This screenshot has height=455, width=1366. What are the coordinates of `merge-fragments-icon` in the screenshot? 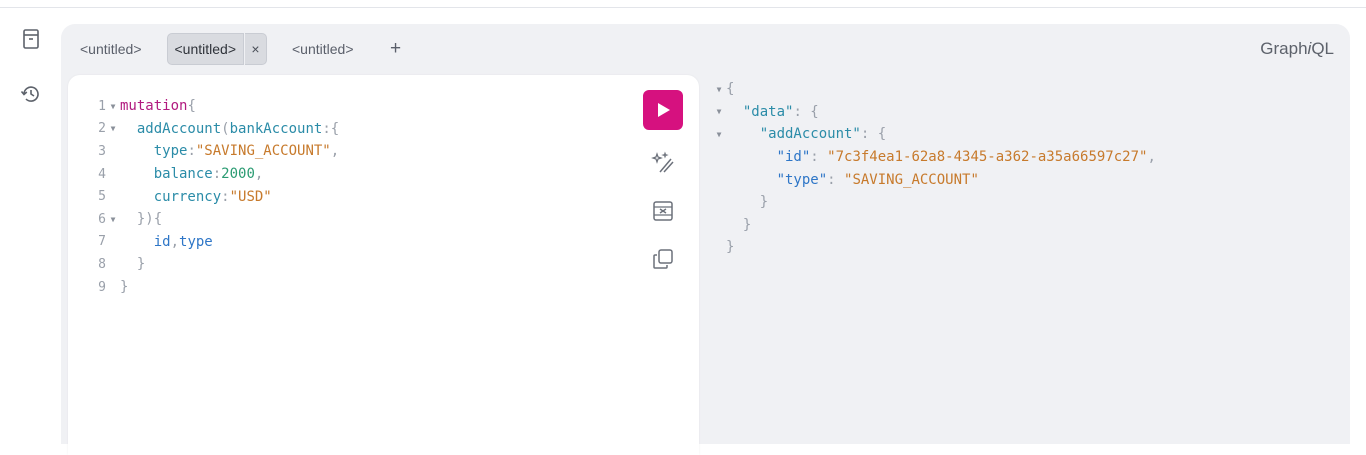 It's located at (663, 211).